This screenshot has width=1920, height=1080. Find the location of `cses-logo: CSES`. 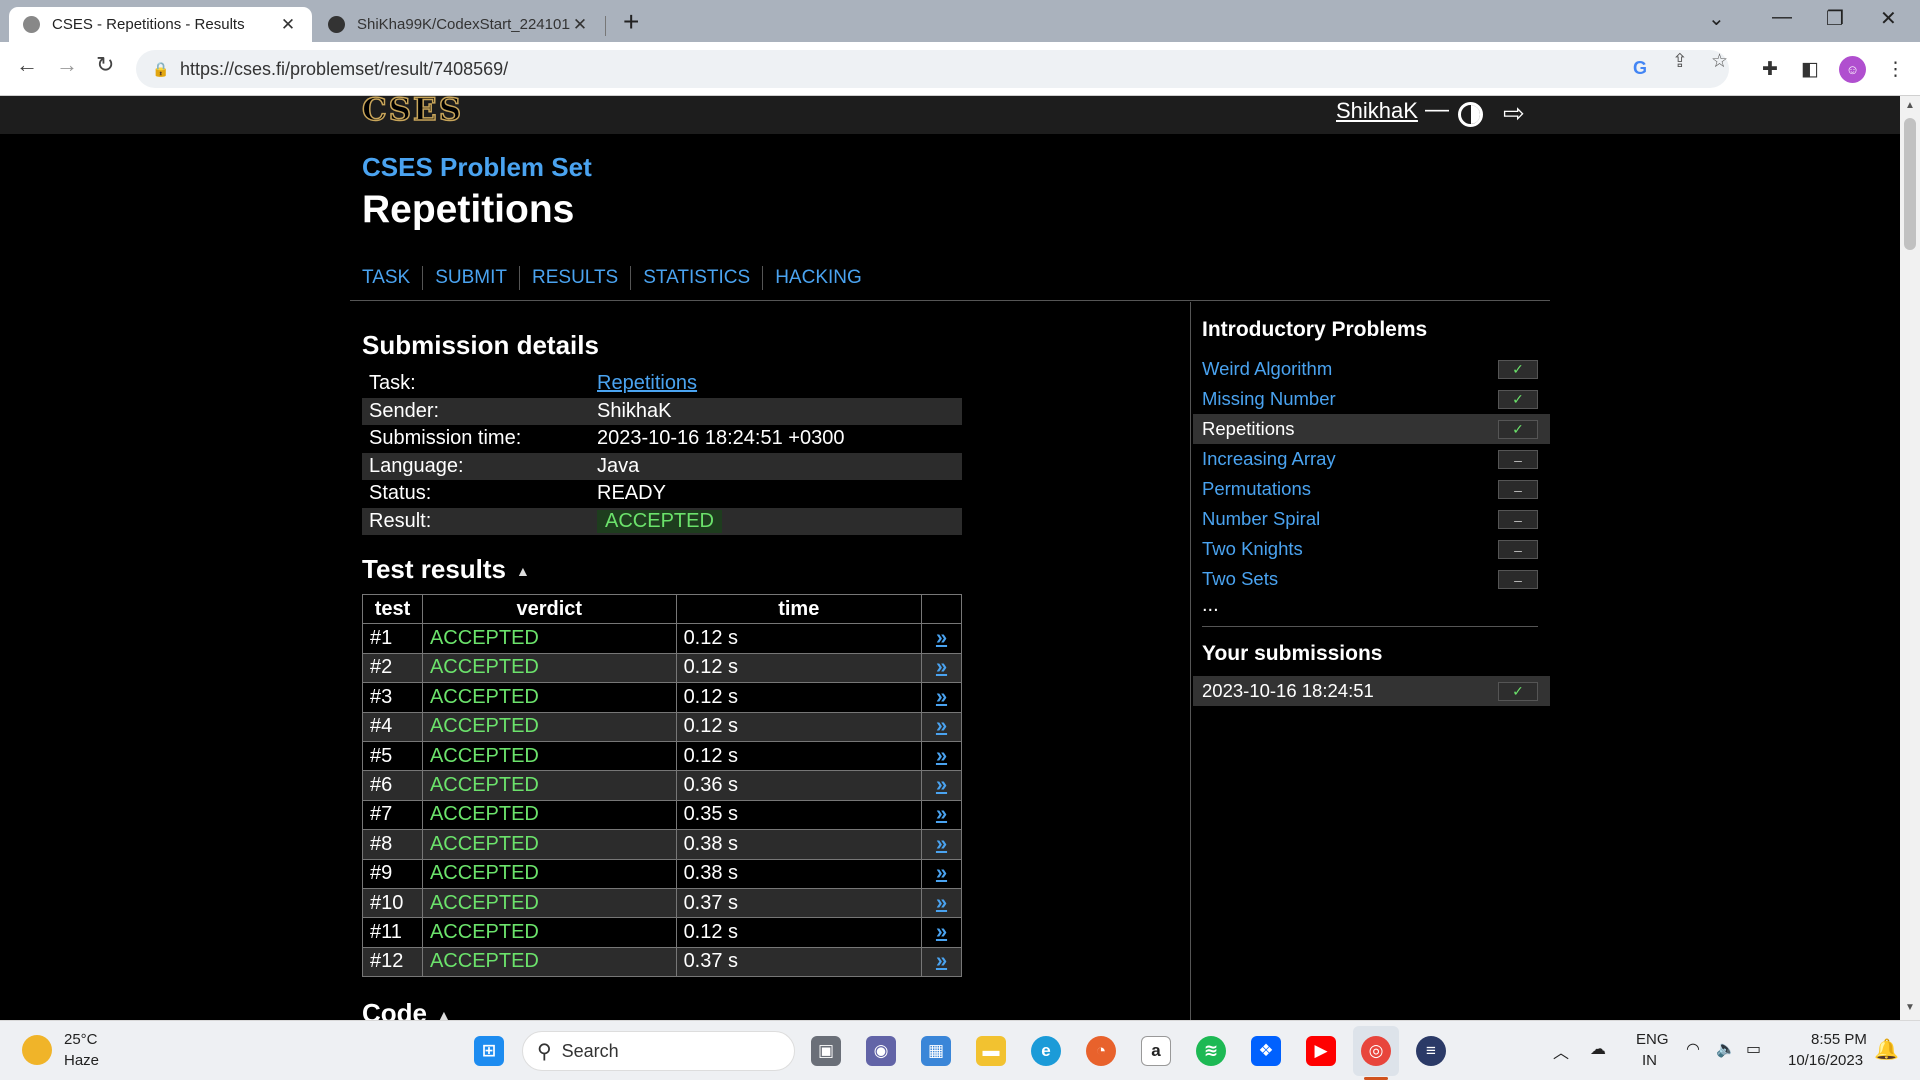

cses-logo: CSES is located at coordinates (412, 112).